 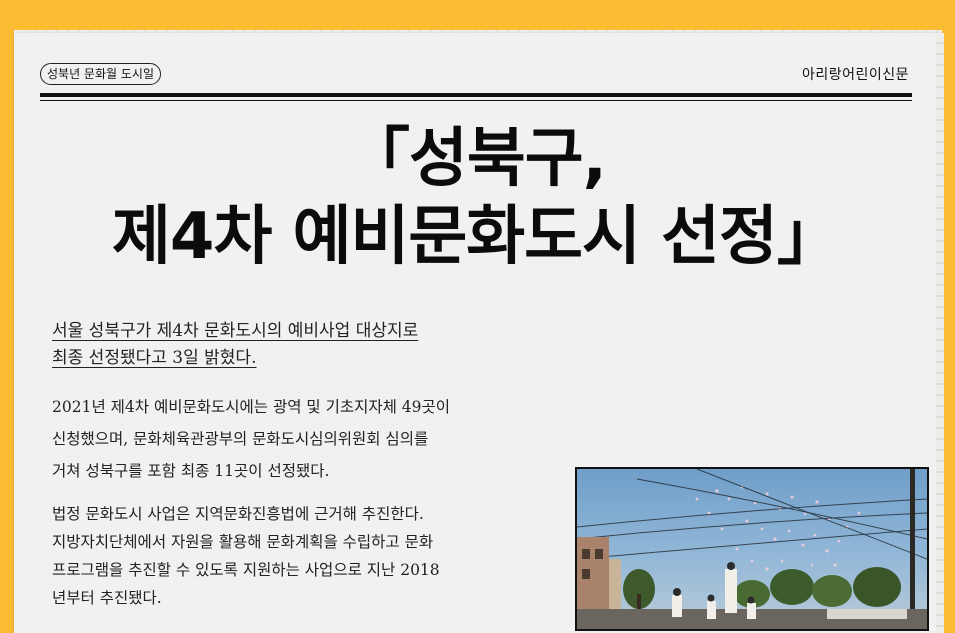 I want to click on lead-line-1: 서울 성북구가 제4차 문화도시의 예비사업 대상지로, so click(x=235, y=331).